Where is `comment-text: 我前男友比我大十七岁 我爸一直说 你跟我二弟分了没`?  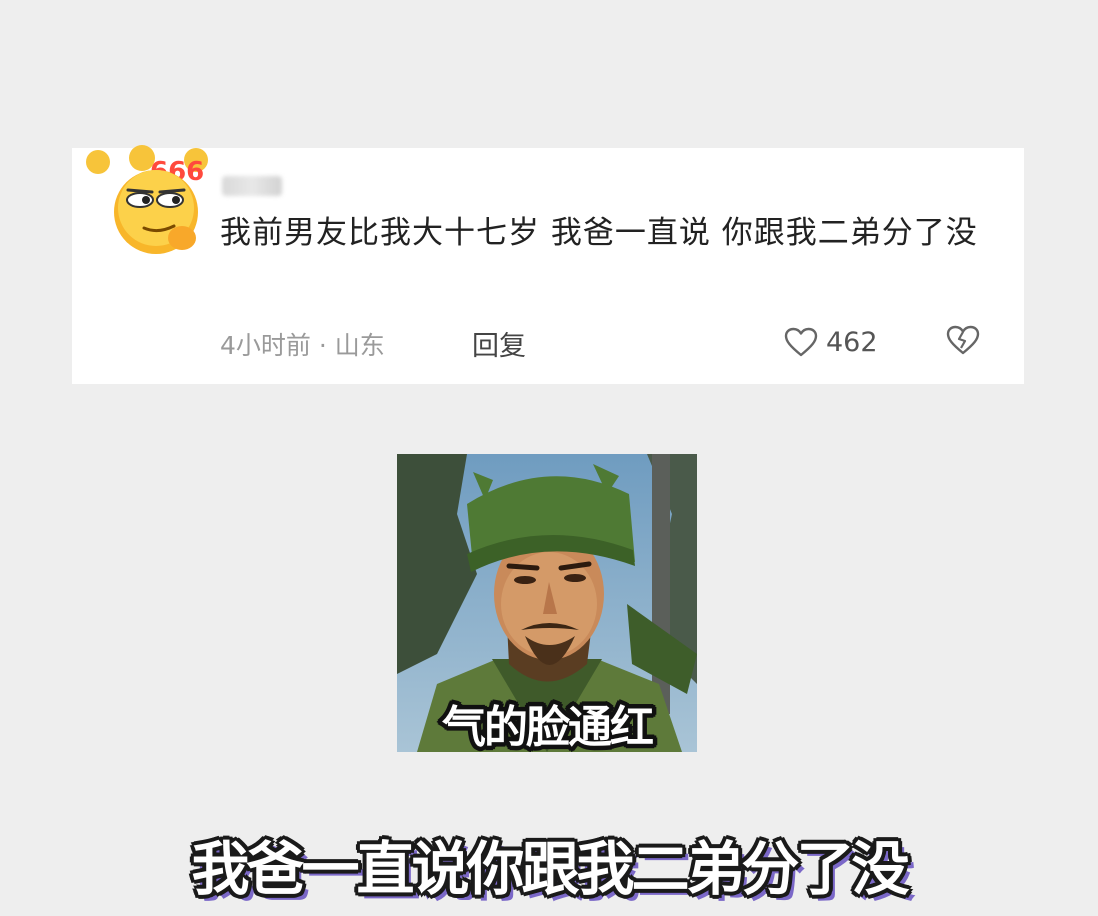
comment-text: 我前男友比我大十七岁 我爸一直说 你跟我二弟分了没 is located at coordinates (599, 233).